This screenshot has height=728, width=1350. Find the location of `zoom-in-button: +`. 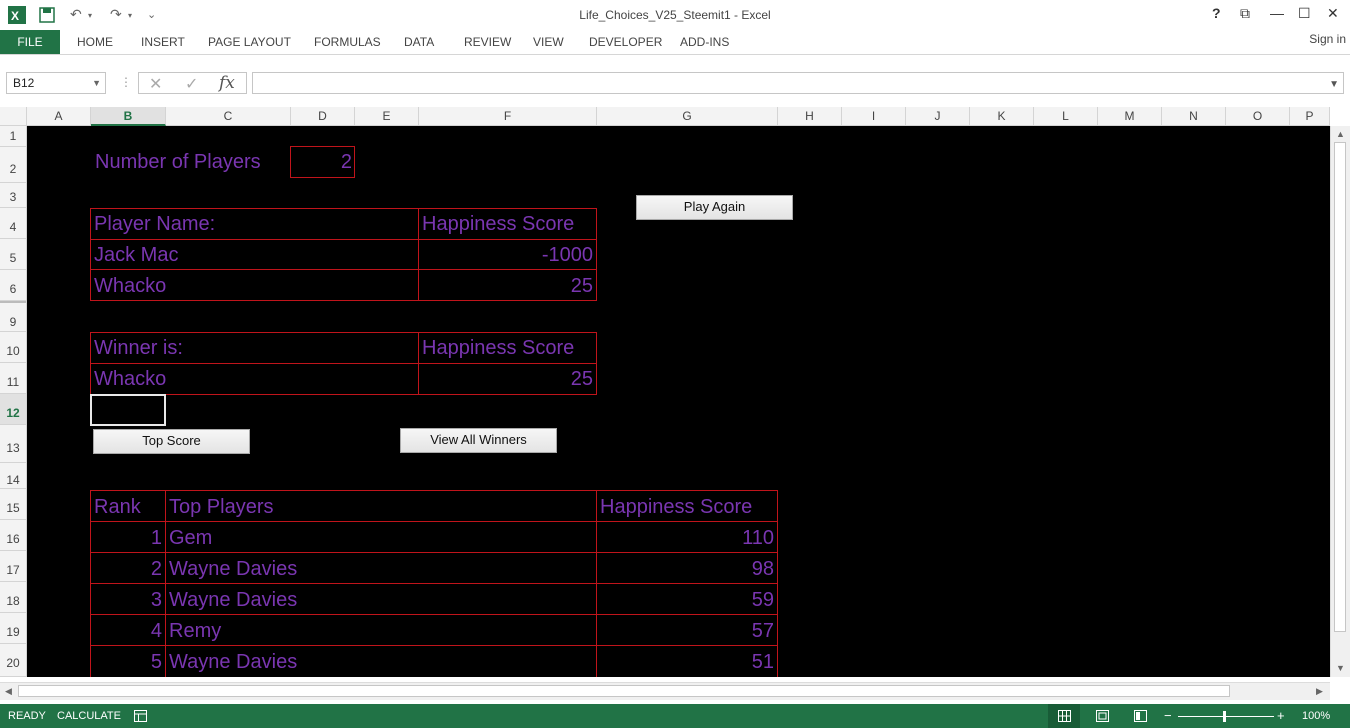

zoom-in-button: + is located at coordinates (1281, 715).